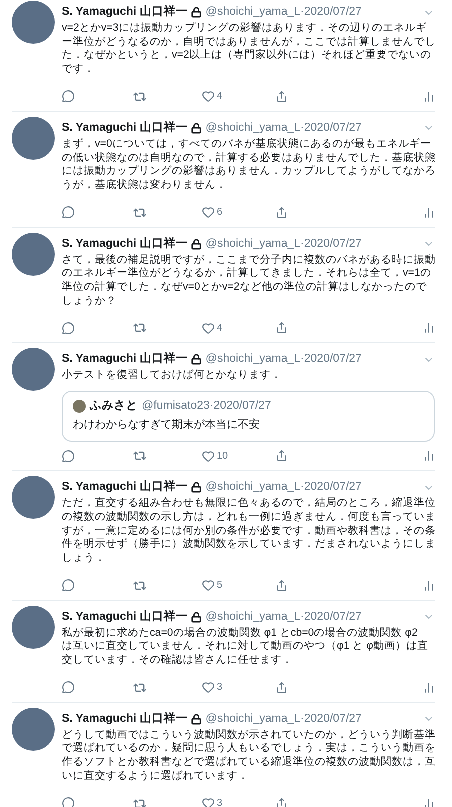 This screenshot has width=452, height=807. I want to click on tweet-text: さて，最後の補足説明ですが，ここまで分子内に複数のバネがある時に振動 のエネルギー準位がどうなるか，計算してきました．それらは全て，v=1の 準位の計算でした．なぜv=0とかv=2など他の準位の計算はしなかったので しょうか？, so click(248, 280).